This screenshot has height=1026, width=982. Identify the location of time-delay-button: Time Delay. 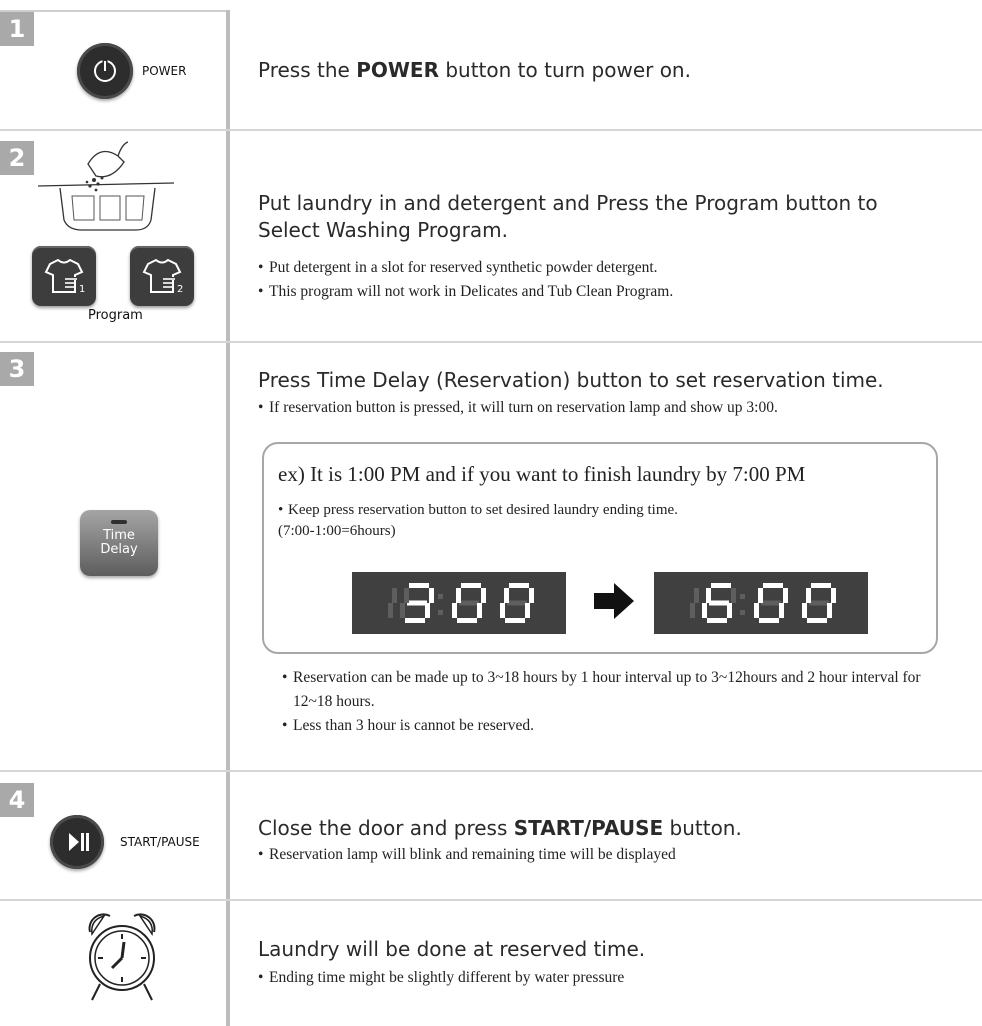
(119, 543).